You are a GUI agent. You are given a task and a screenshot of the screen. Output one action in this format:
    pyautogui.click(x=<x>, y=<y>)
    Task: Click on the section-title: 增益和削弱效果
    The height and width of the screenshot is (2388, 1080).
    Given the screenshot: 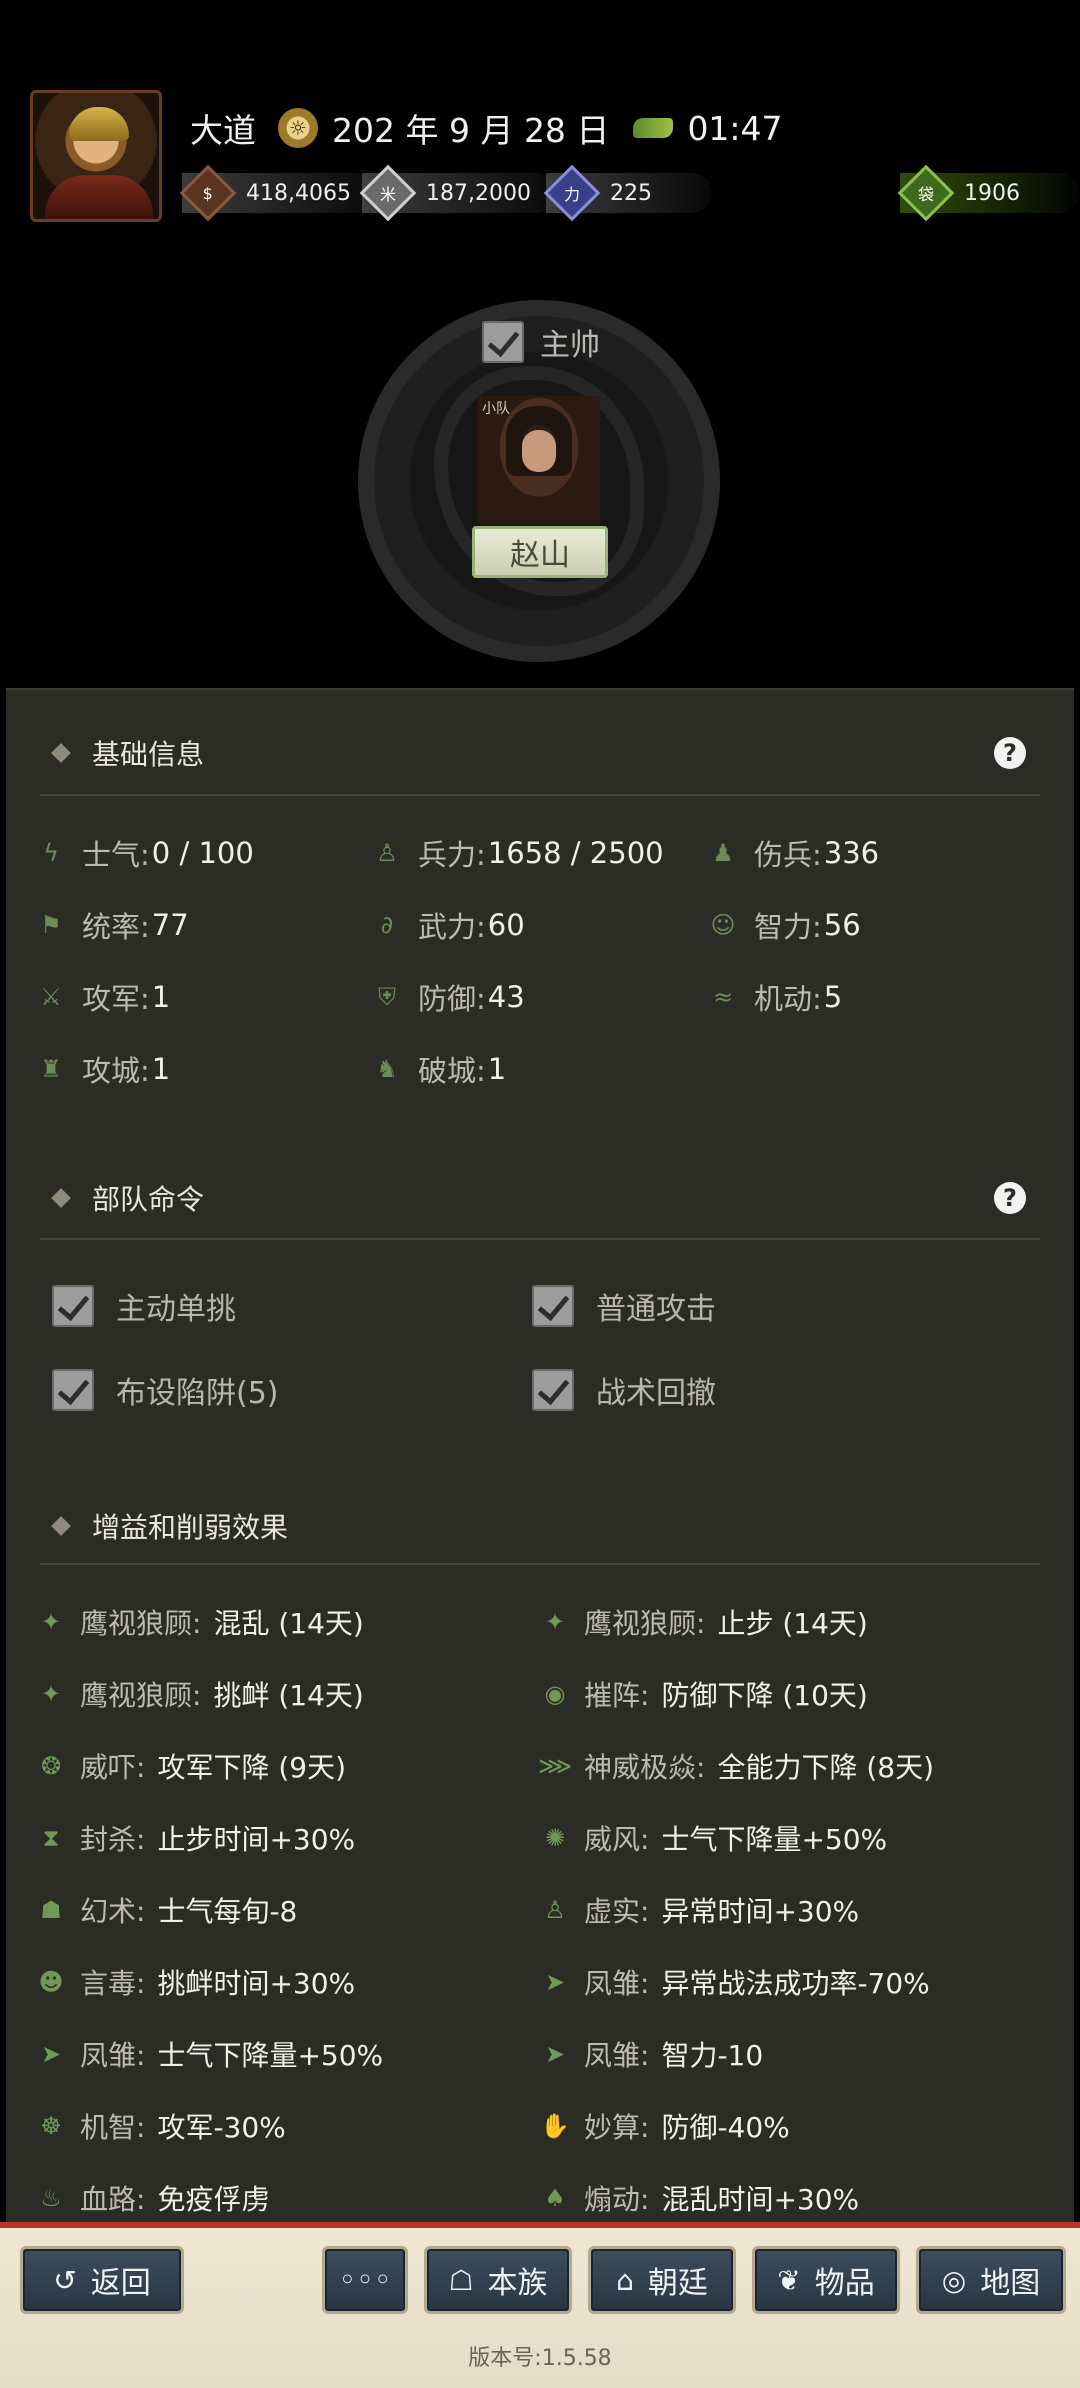 What is the action you would take?
    pyautogui.click(x=190, y=1527)
    